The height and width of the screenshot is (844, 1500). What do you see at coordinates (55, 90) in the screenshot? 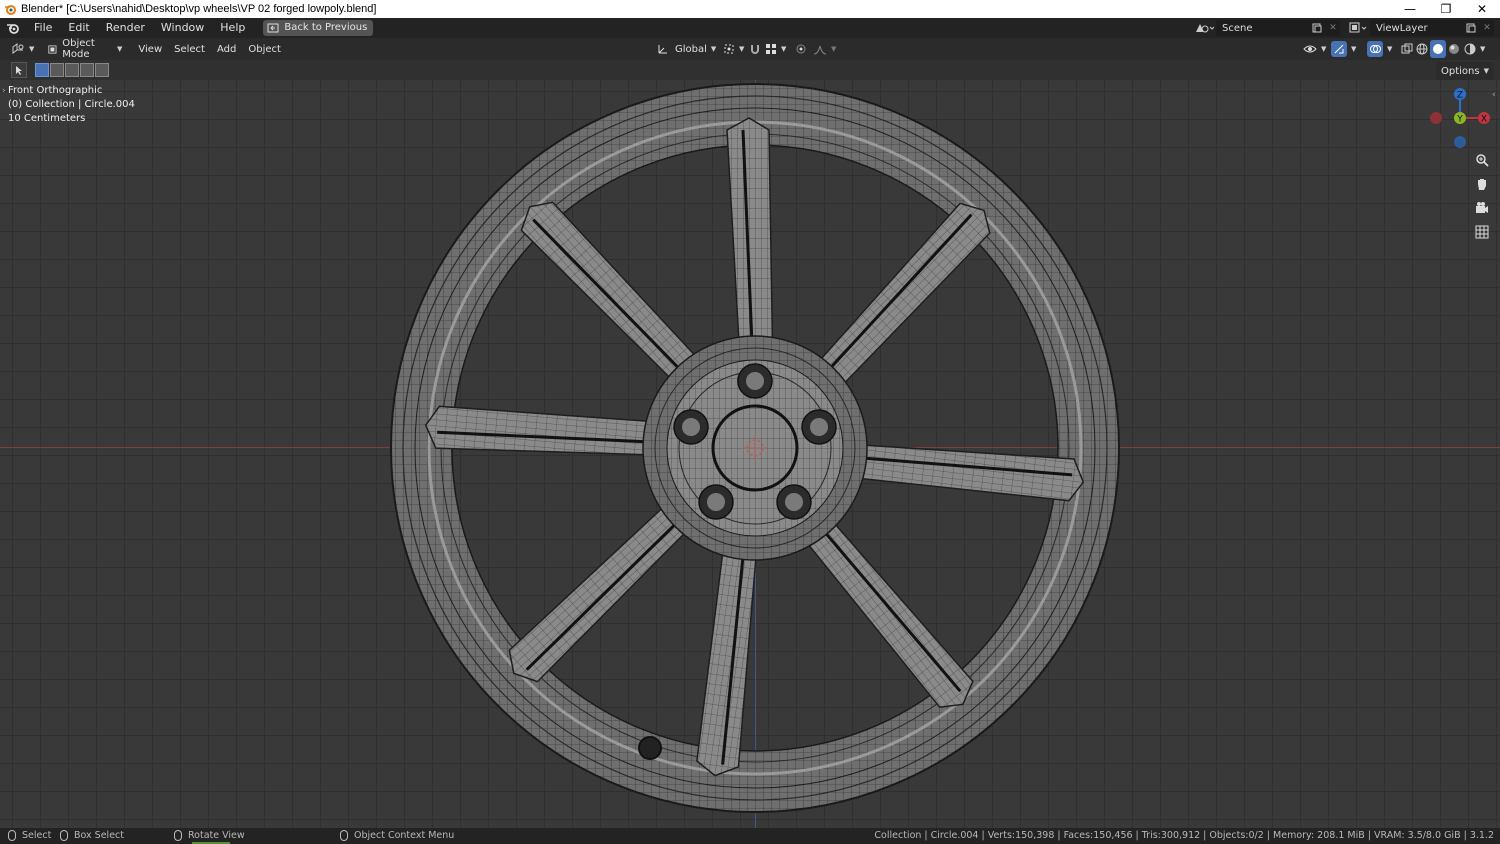
I see `view-name-label: Front Orthographic` at bounding box center [55, 90].